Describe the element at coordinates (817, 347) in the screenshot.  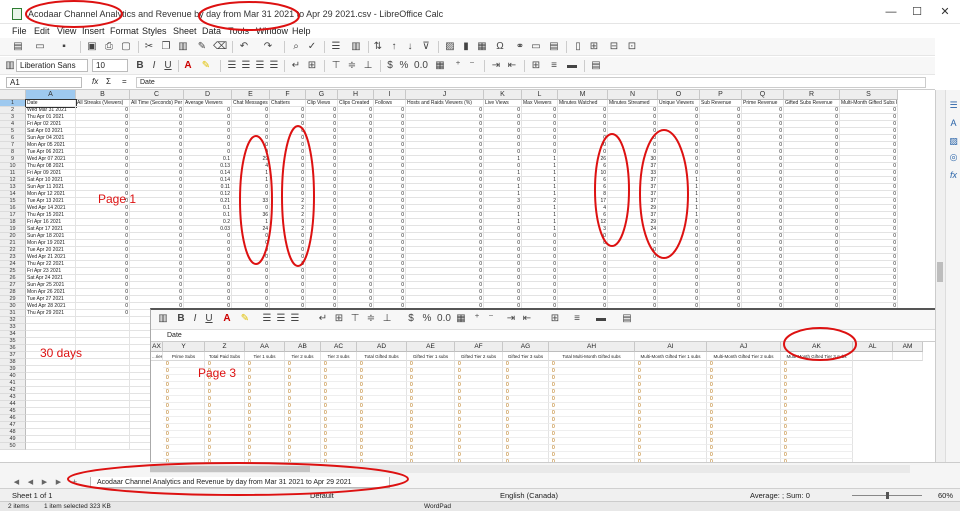
I see `overlay-column-header: AK` at that location.